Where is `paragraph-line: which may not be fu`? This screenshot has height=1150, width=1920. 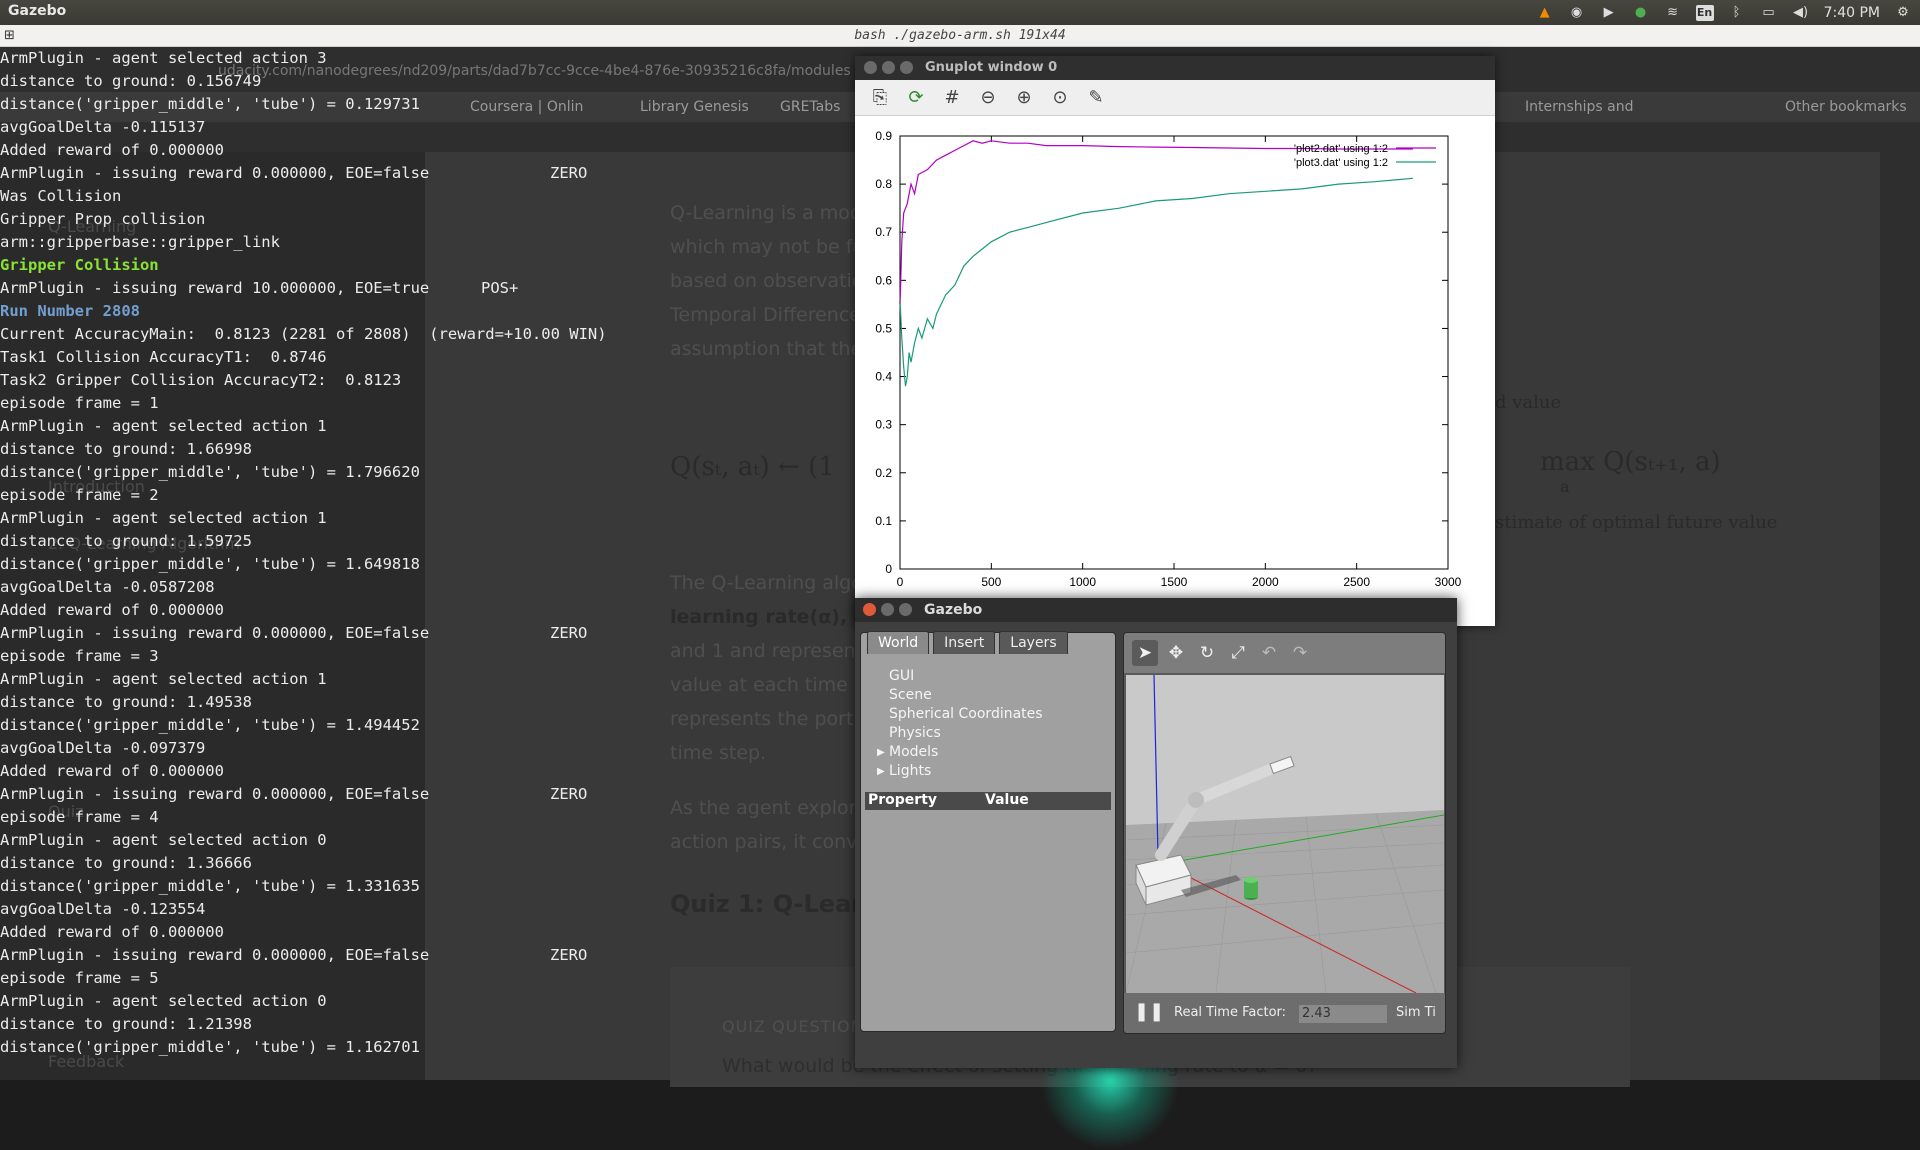 paragraph-line: which may not be fu is located at coordinates (767, 247).